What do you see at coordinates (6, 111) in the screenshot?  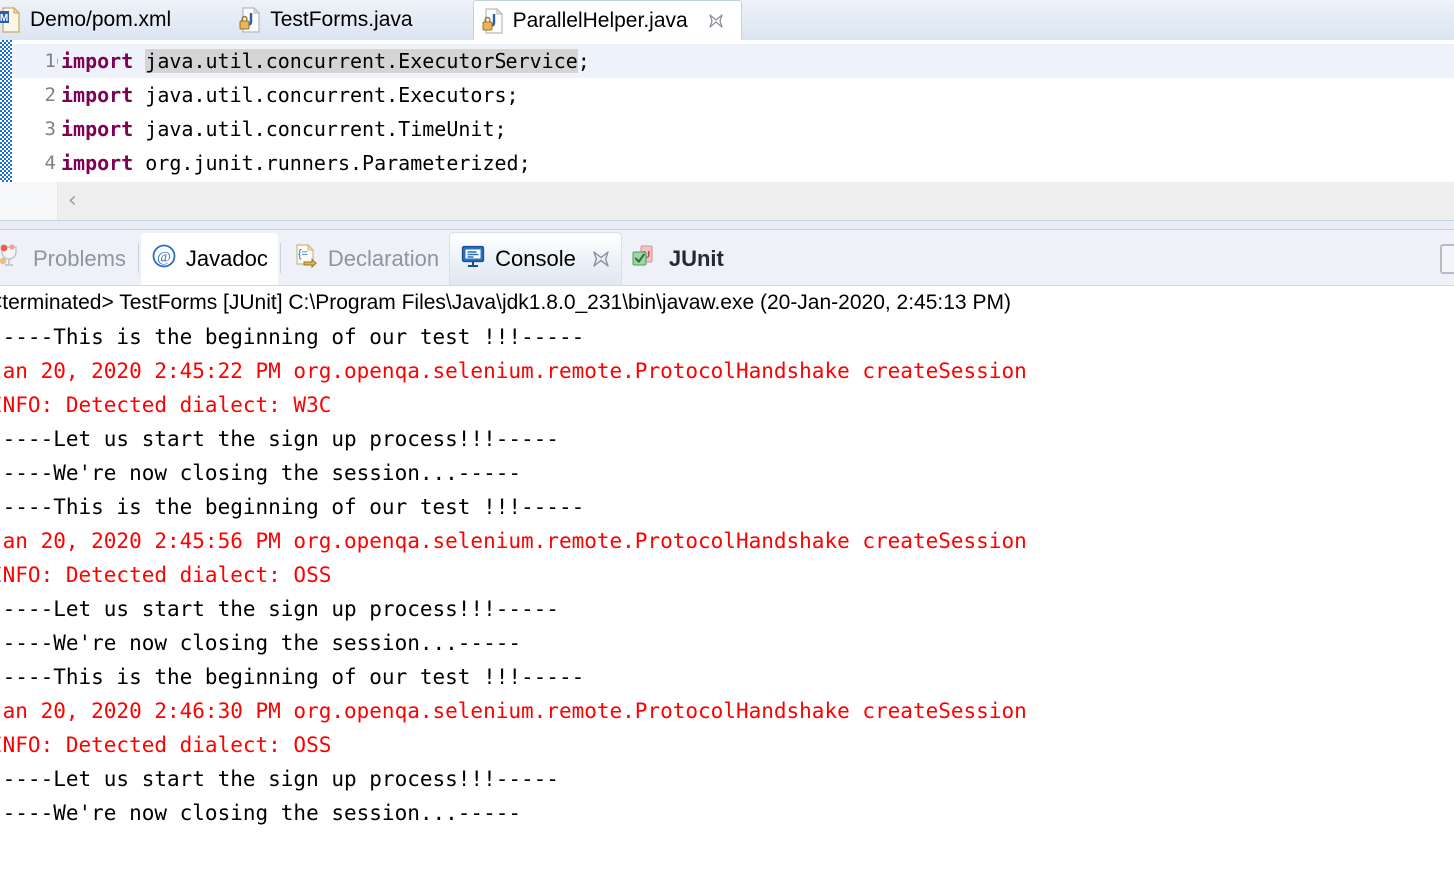 I see `editor-marker-bar` at bounding box center [6, 111].